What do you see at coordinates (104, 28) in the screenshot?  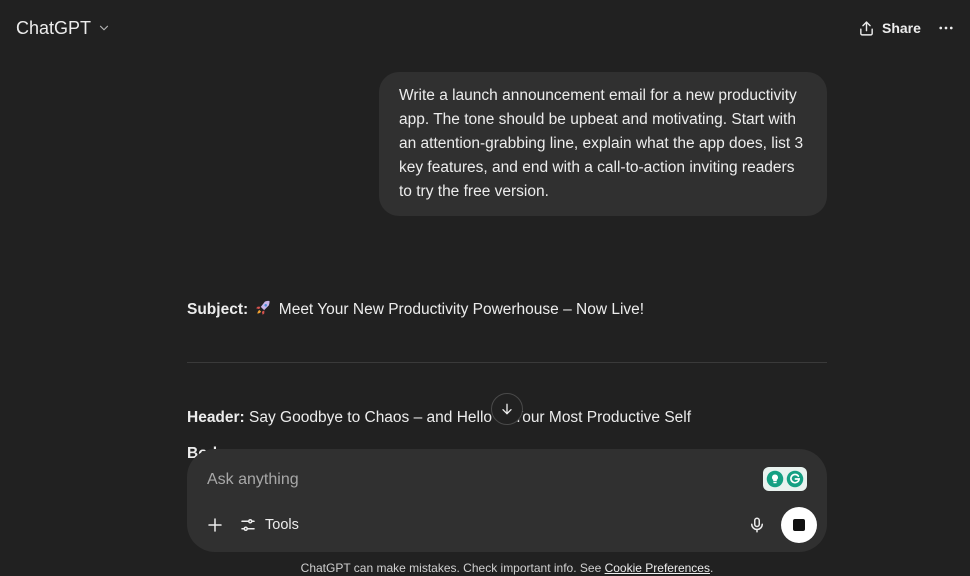 I see `chevron-down-icon` at bounding box center [104, 28].